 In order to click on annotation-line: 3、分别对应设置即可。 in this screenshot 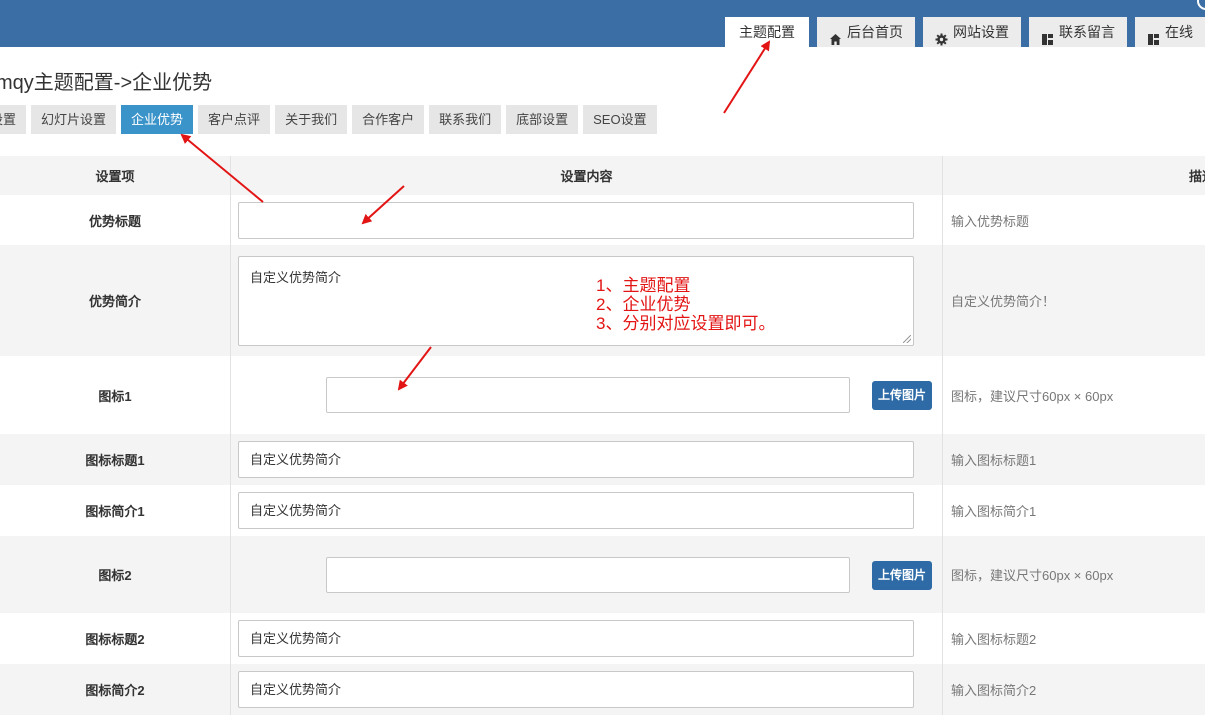, I will do `click(686, 323)`.